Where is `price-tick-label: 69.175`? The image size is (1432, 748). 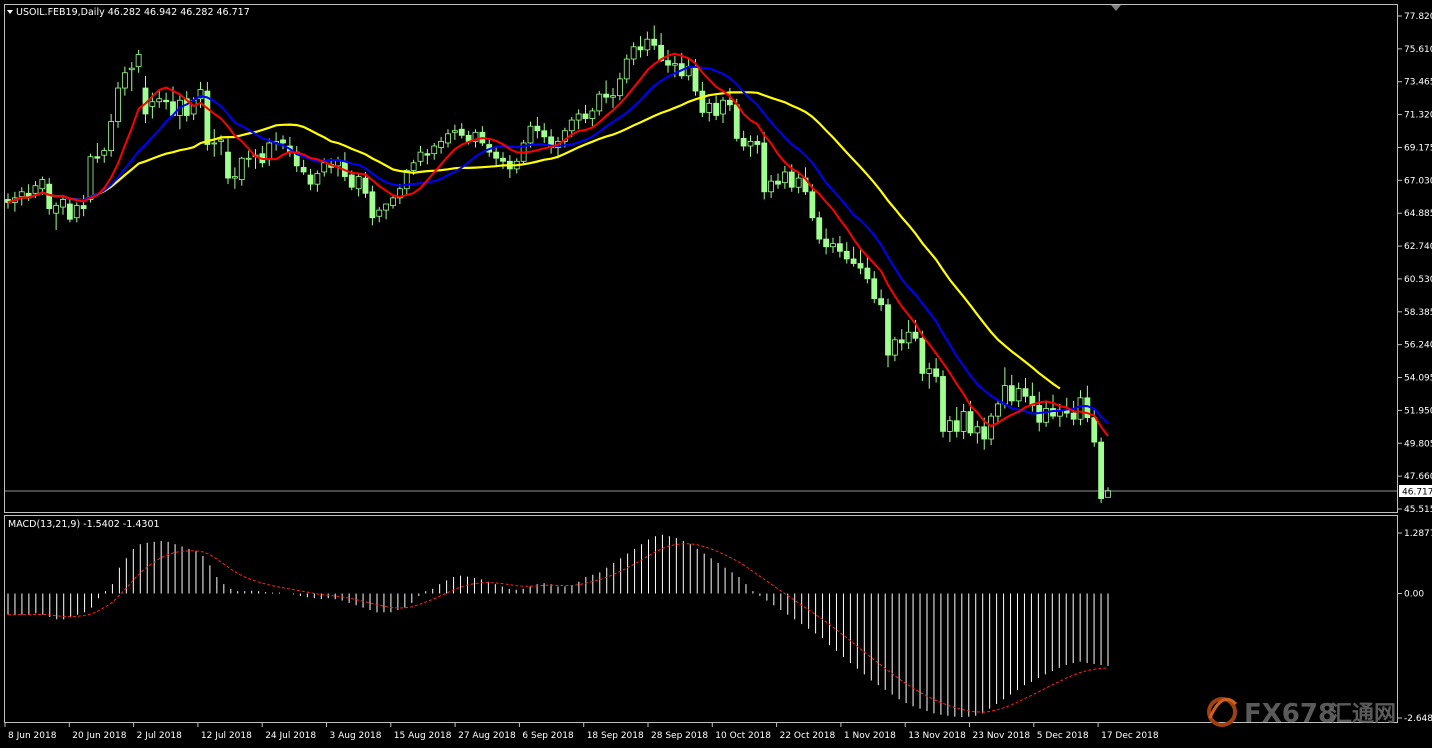 price-tick-label: 69.175 is located at coordinates (1418, 148).